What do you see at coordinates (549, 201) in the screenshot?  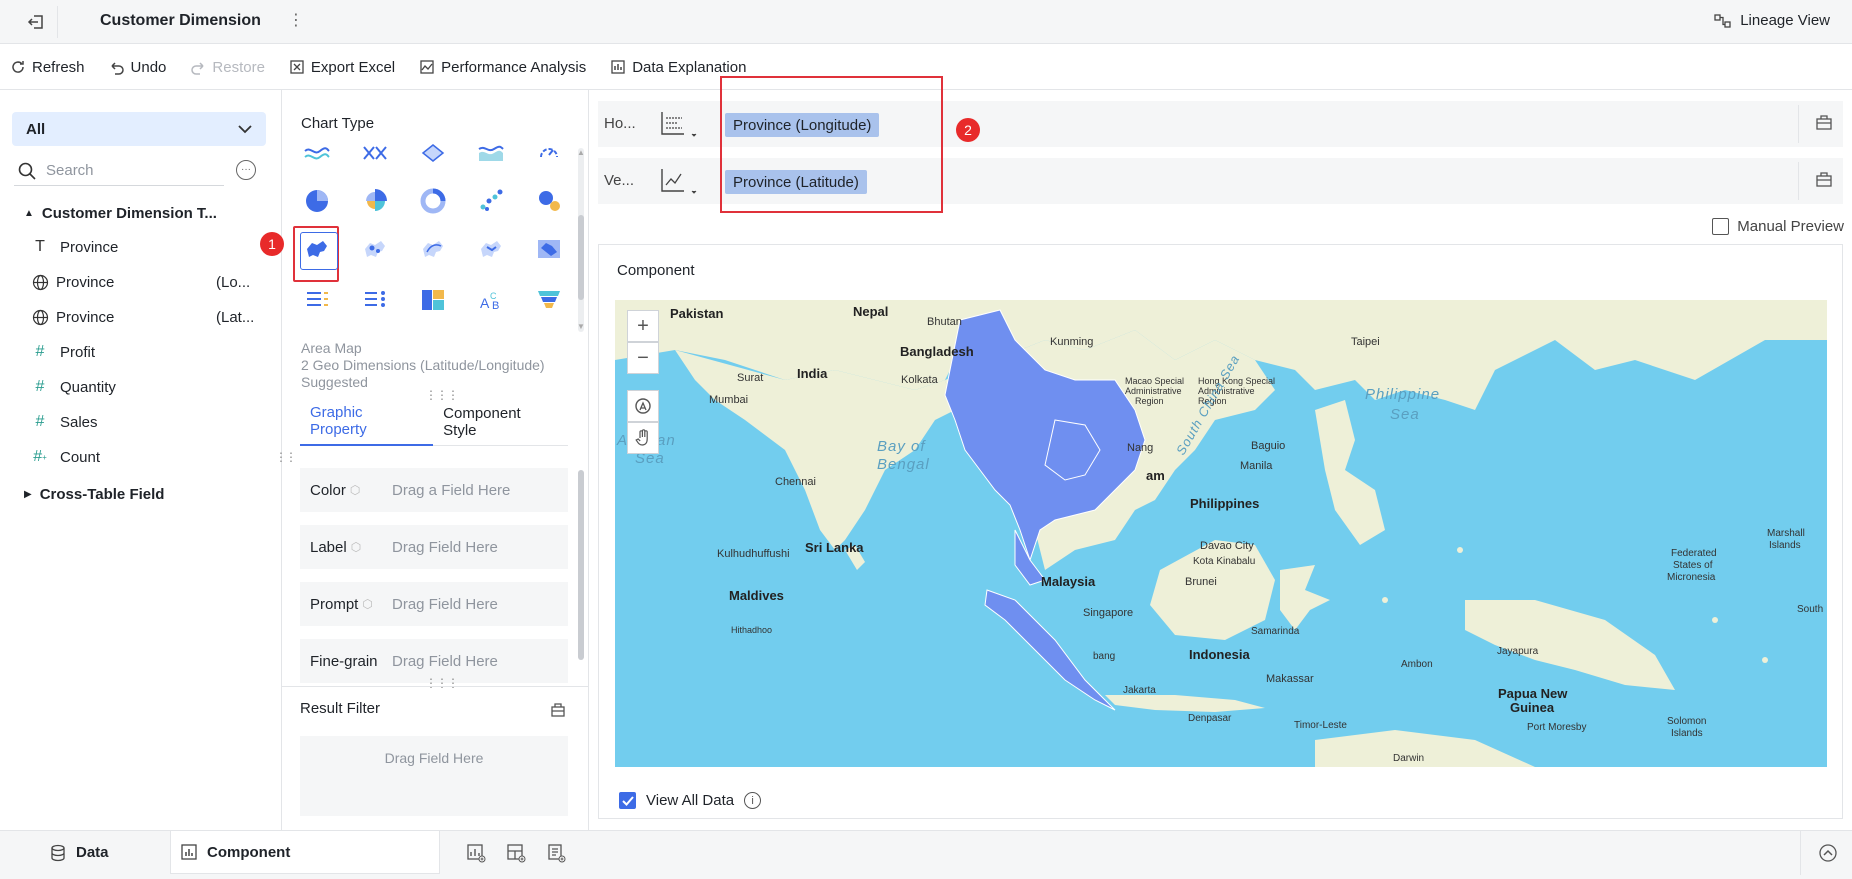 I see `chart-type-bubble` at bounding box center [549, 201].